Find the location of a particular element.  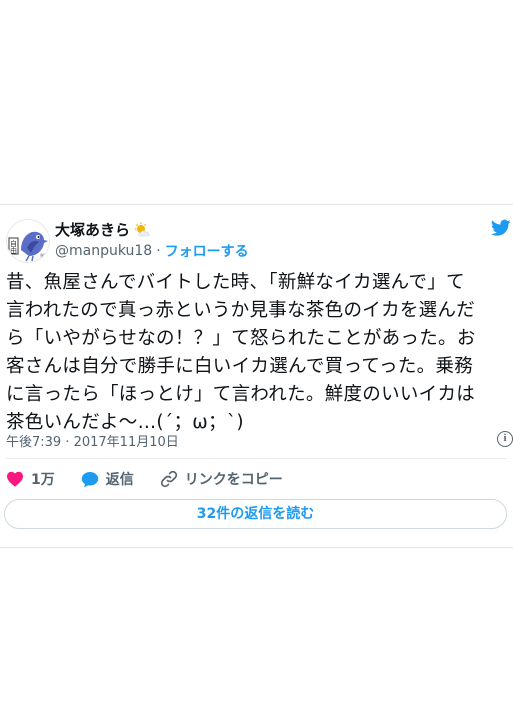

sun-behind-cloud-icon is located at coordinates (143, 230).